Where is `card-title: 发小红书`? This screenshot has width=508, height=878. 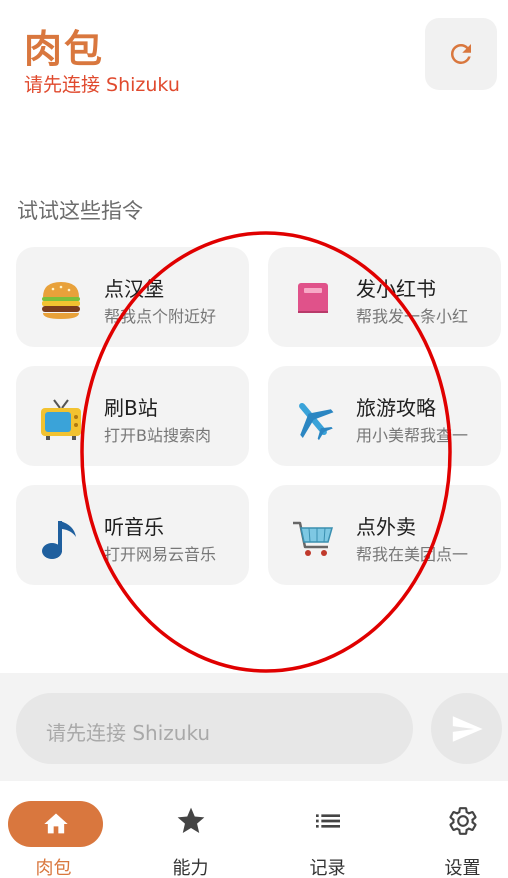
card-title: 发小红书 is located at coordinates (396, 289).